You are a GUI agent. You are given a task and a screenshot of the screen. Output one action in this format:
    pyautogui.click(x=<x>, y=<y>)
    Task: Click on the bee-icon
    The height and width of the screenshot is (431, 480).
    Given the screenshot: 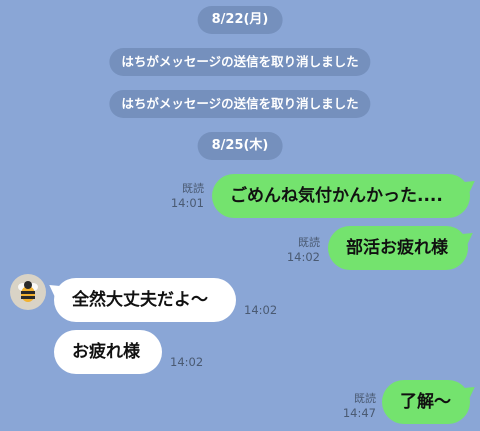 What is the action you would take?
    pyautogui.click(x=28, y=291)
    